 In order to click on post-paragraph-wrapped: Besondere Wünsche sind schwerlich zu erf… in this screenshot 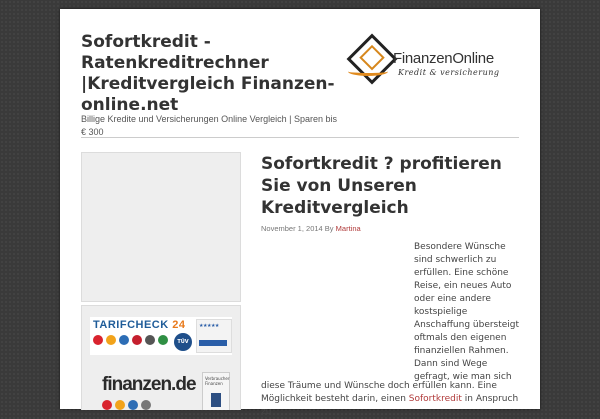, I will do `click(467, 312)`.